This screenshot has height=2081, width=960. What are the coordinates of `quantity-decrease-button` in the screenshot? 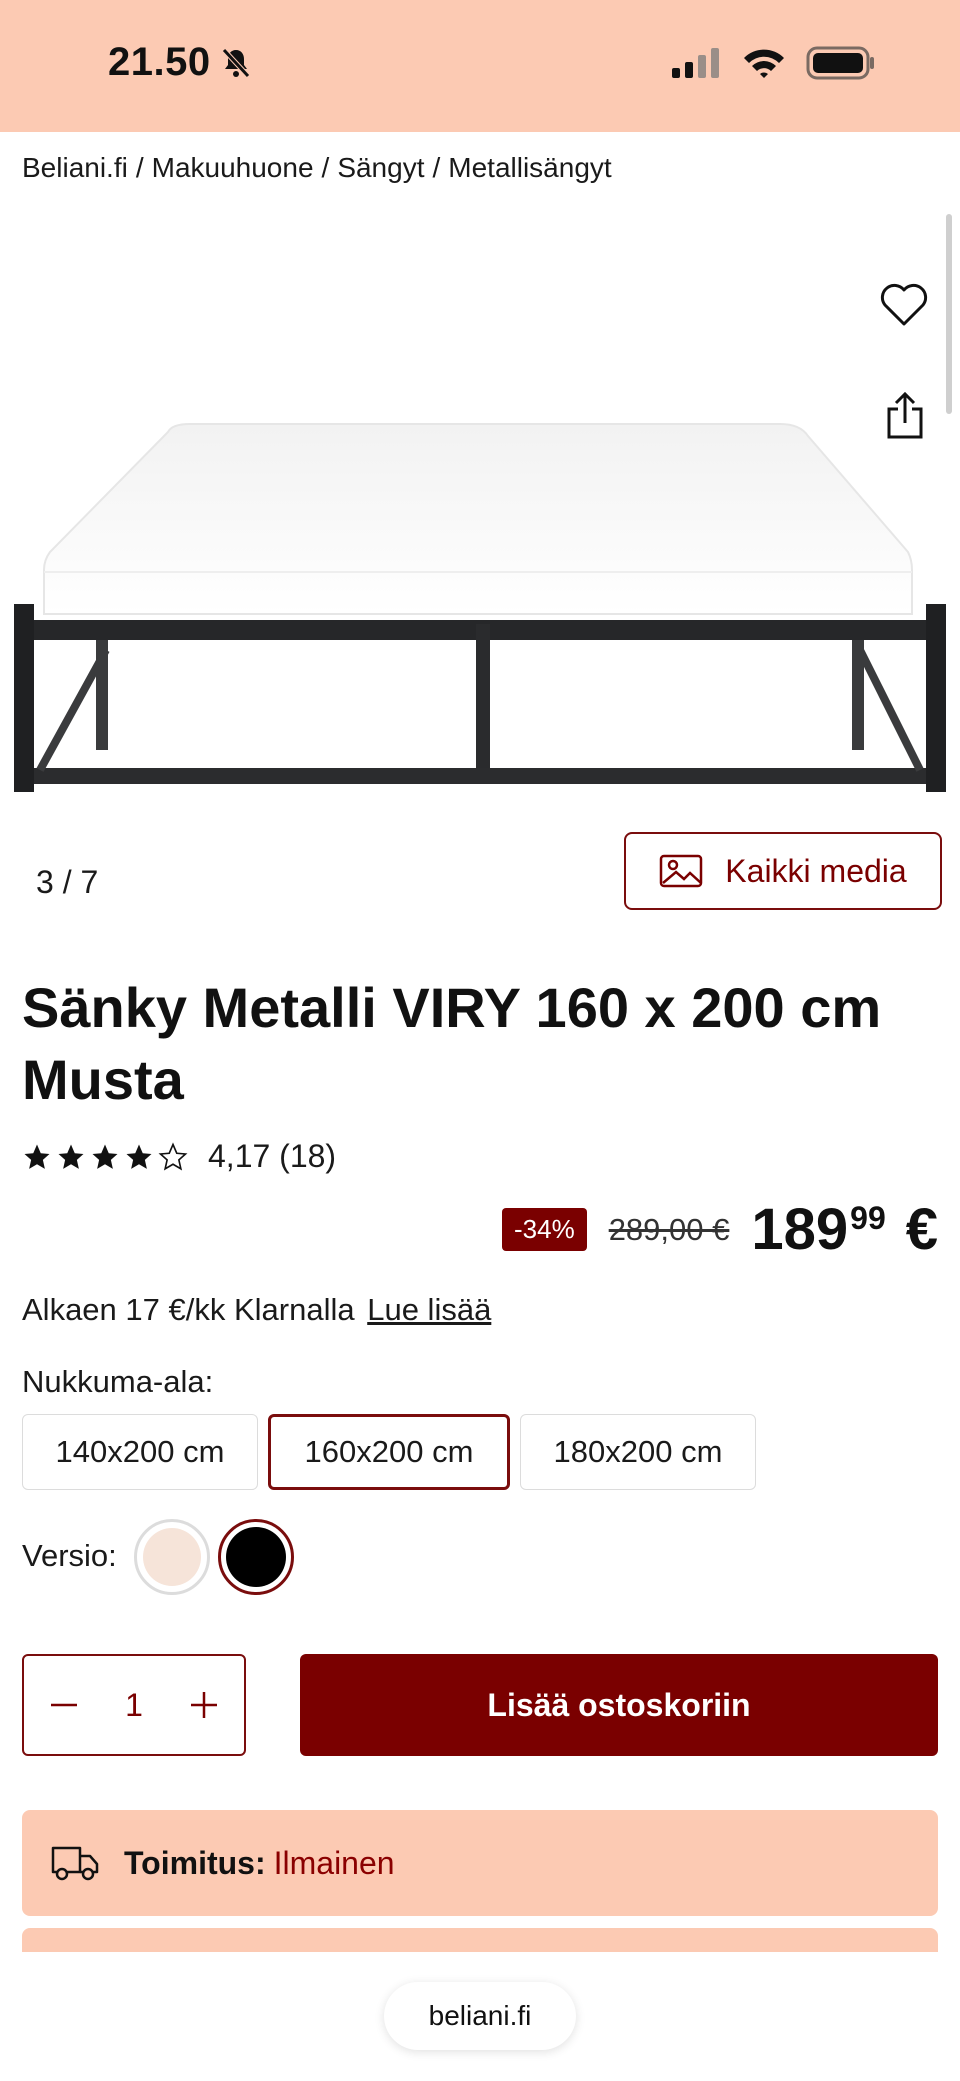 It's located at (64, 1705).